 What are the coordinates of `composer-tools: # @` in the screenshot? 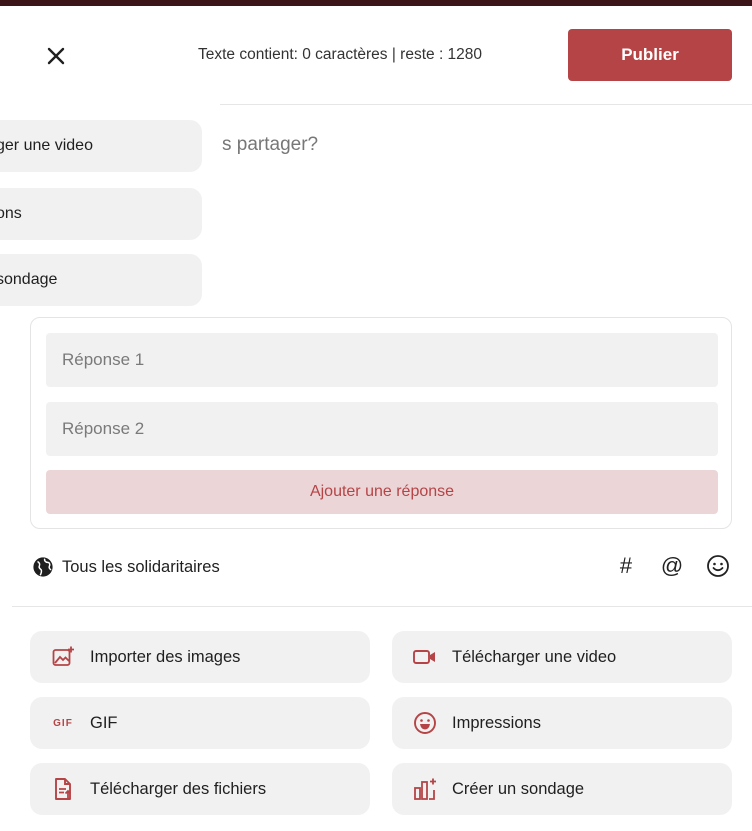 It's located at (672, 566).